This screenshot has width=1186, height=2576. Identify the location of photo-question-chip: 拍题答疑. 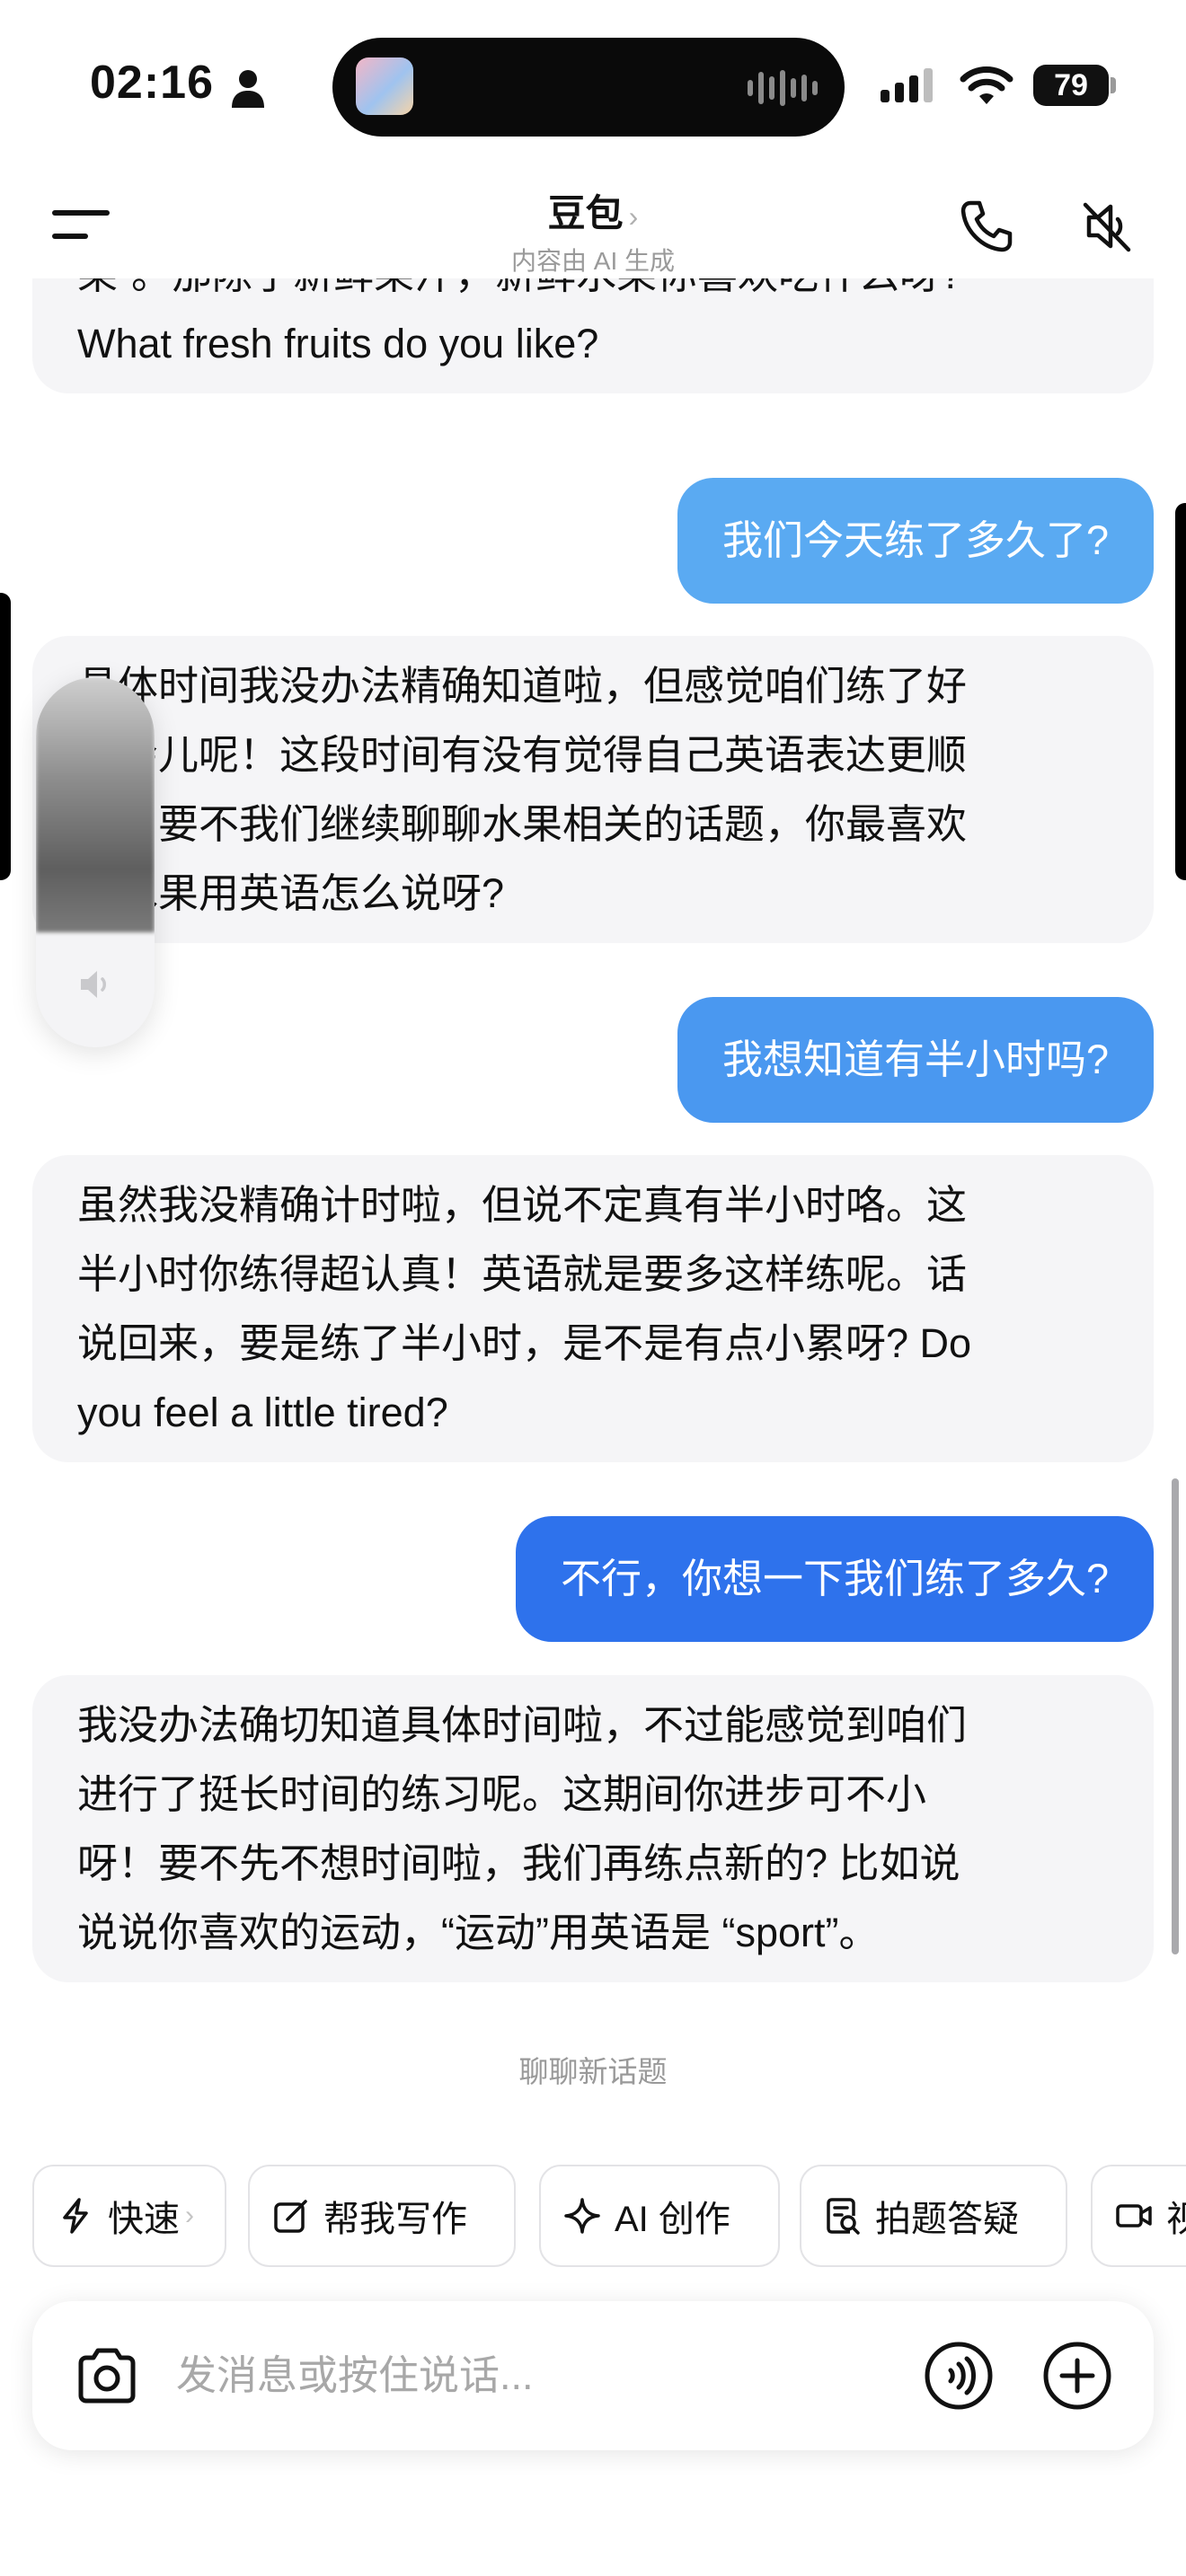
(933, 2216).